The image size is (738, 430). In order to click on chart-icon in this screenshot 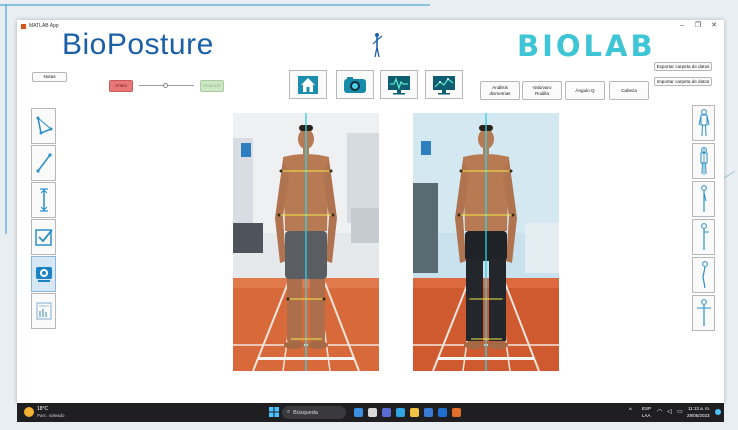, I will do `click(444, 84)`.